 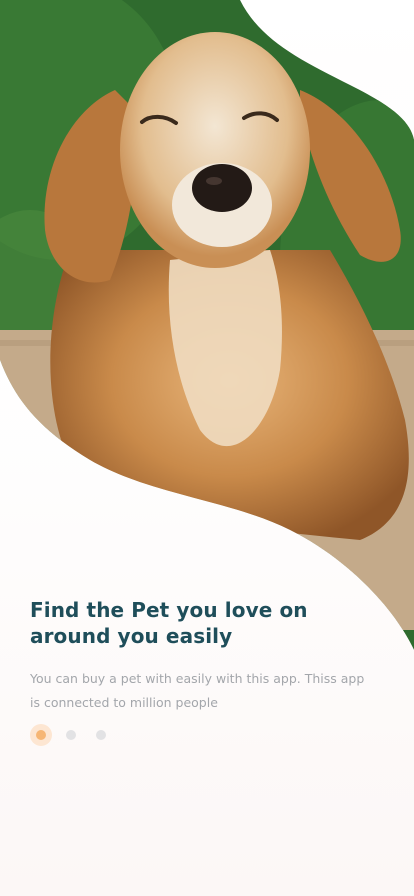 What do you see at coordinates (78, 735) in the screenshot?
I see `page-indicator` at bounding box center [78, 735].